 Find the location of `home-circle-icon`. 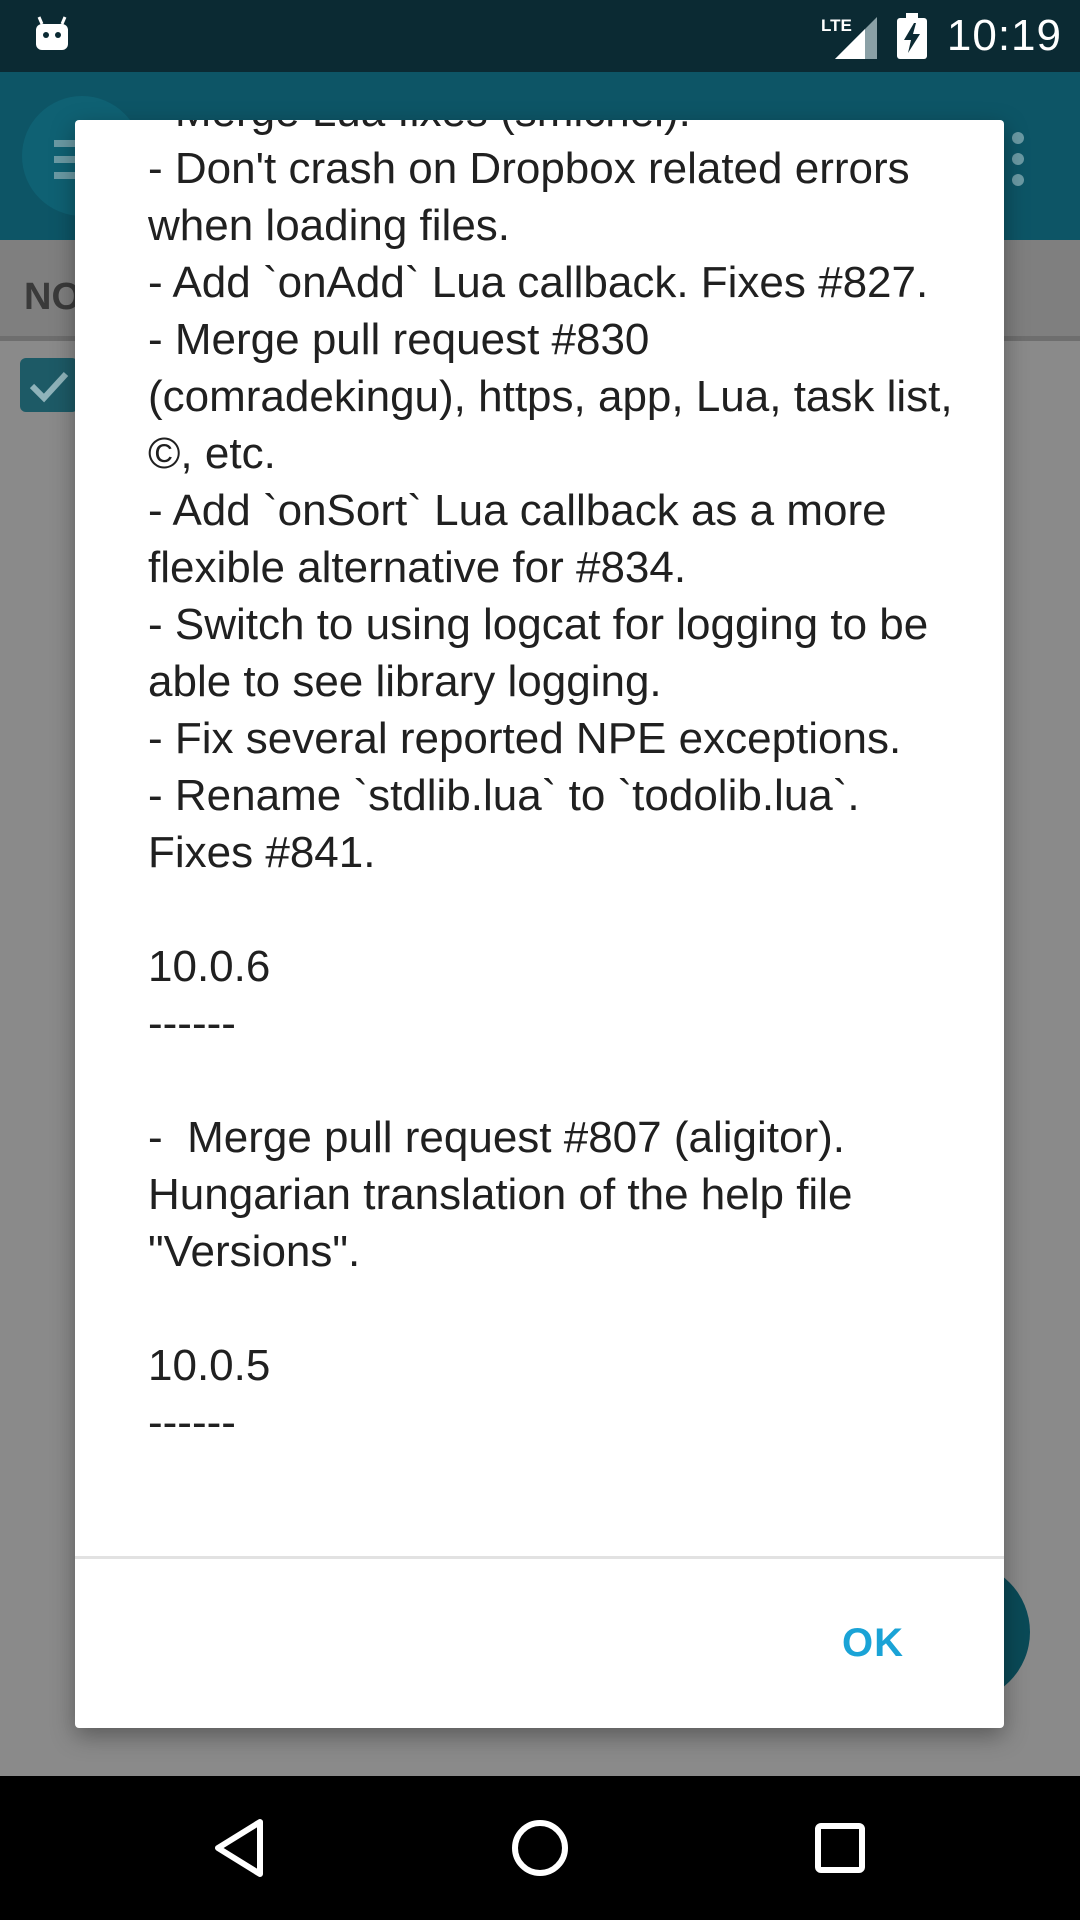

home-circle-icon is located at coordinates (540, 1848).